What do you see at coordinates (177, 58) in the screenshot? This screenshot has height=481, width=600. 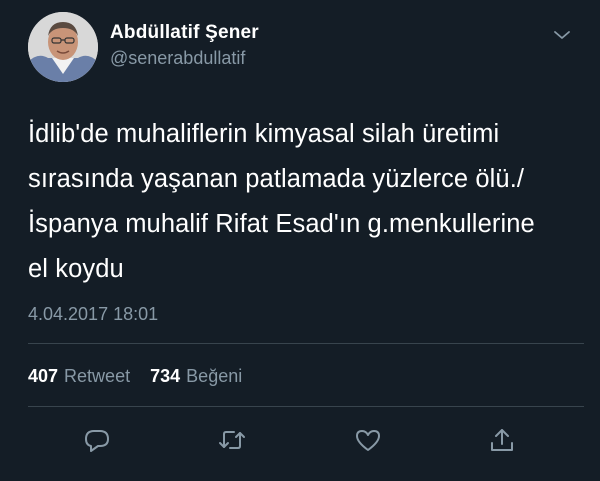 I see `author-handle: @senerabdullatif` at bounding box center [177, 58].